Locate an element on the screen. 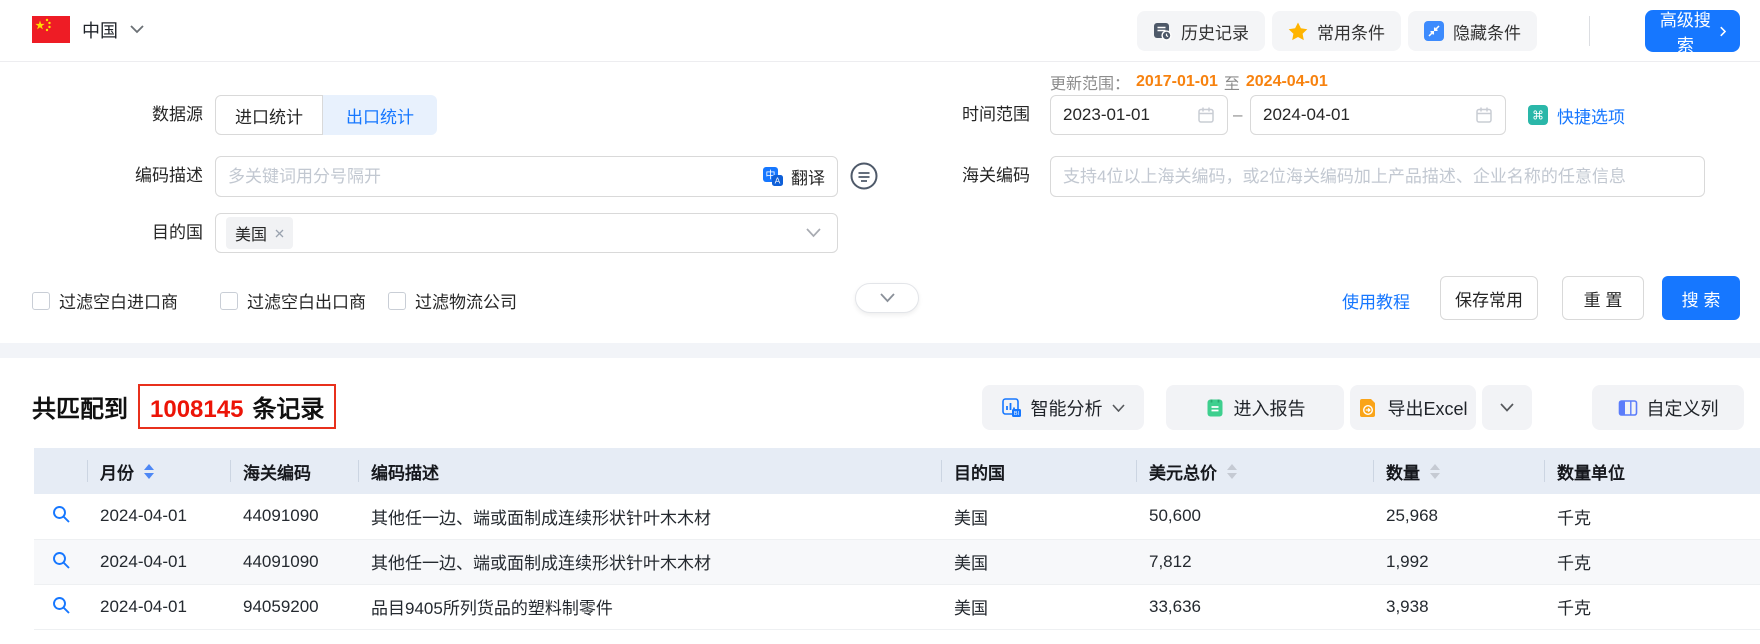 This screenshot has height=644, width=1760. cell-quantity: 25,968 is located at coordinates (1459, 517).